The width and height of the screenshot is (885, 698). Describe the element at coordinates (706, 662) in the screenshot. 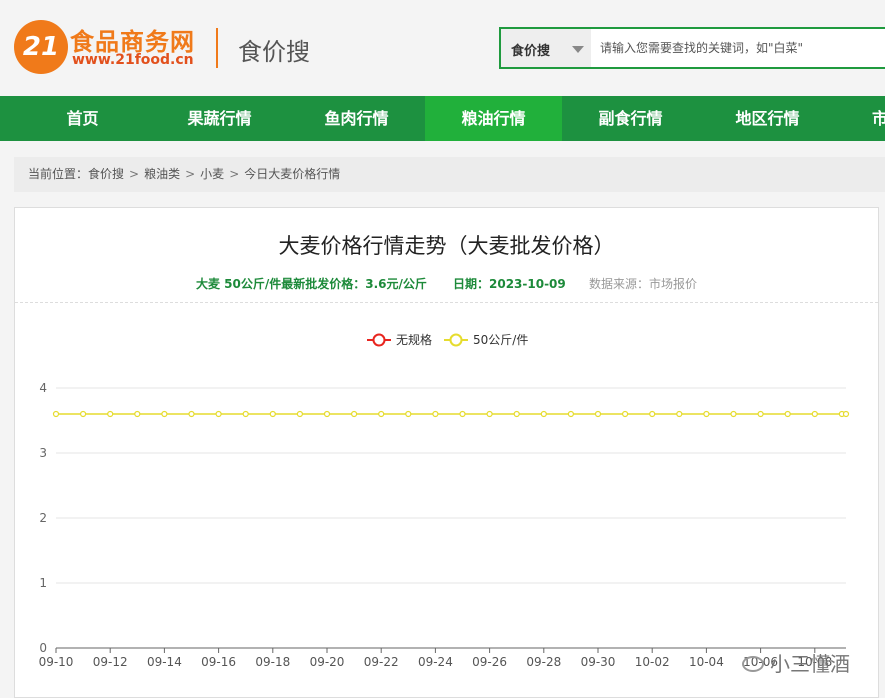

I see `x-tick-label: 10-04` at that location.